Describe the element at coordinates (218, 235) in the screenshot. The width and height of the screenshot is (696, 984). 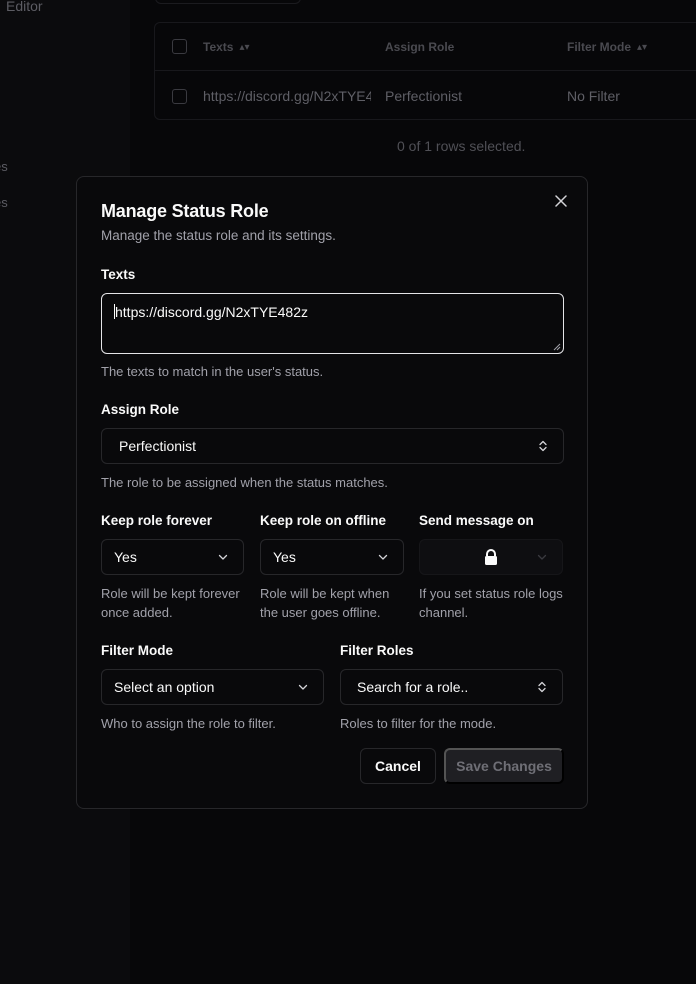
I see `dialog-description: Manage the status role and its settings.` at that location.